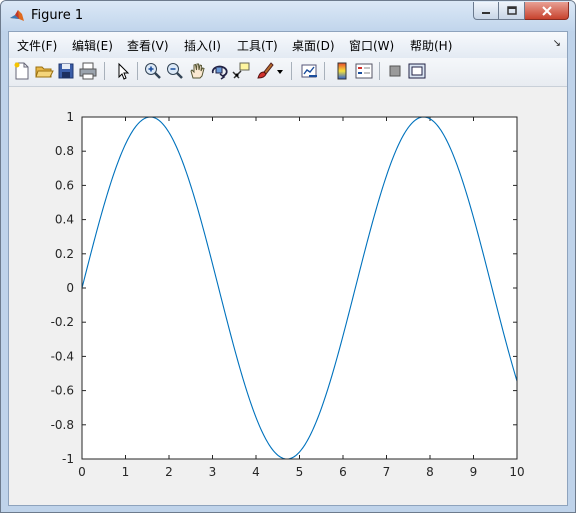  I want to click on title-bar: Figure 1, so click(288, 16).